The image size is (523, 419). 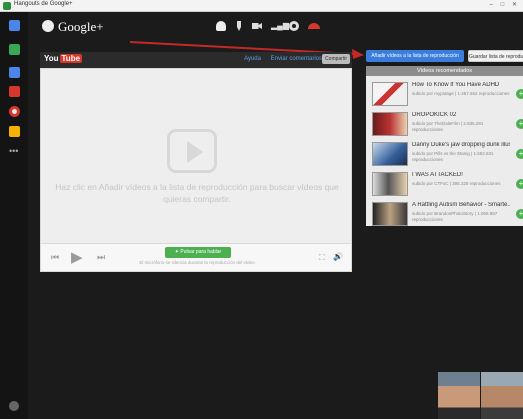 What do you see at coordinates (48, 26) in the screenshot?
I see `hangouts-logo-icon` at bounding box center [48, 26].